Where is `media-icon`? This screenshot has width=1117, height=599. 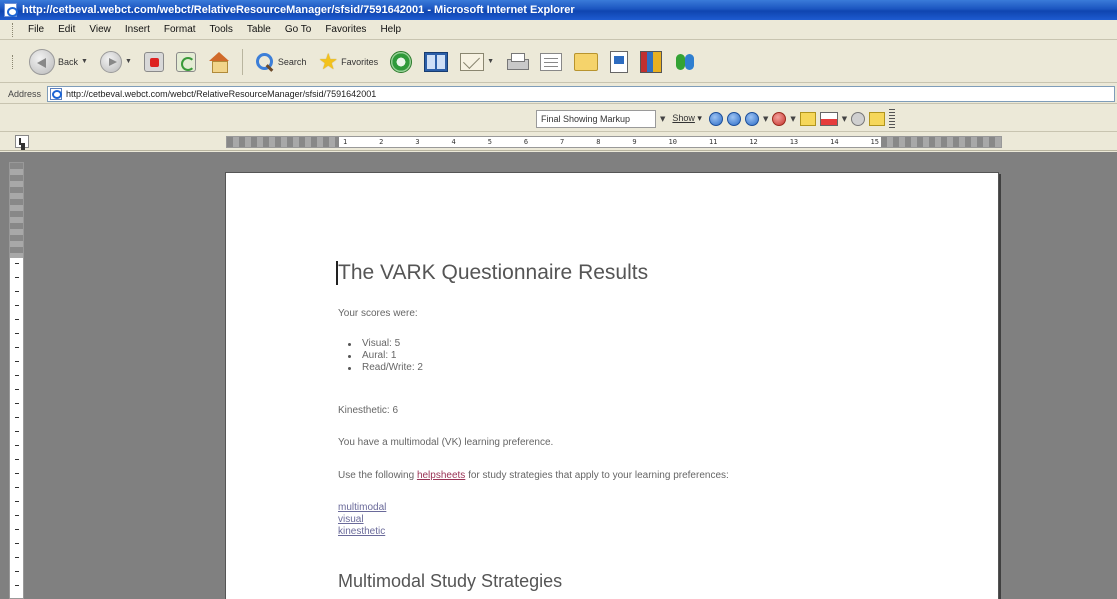 media-icon is located at coordinates (401, 61).